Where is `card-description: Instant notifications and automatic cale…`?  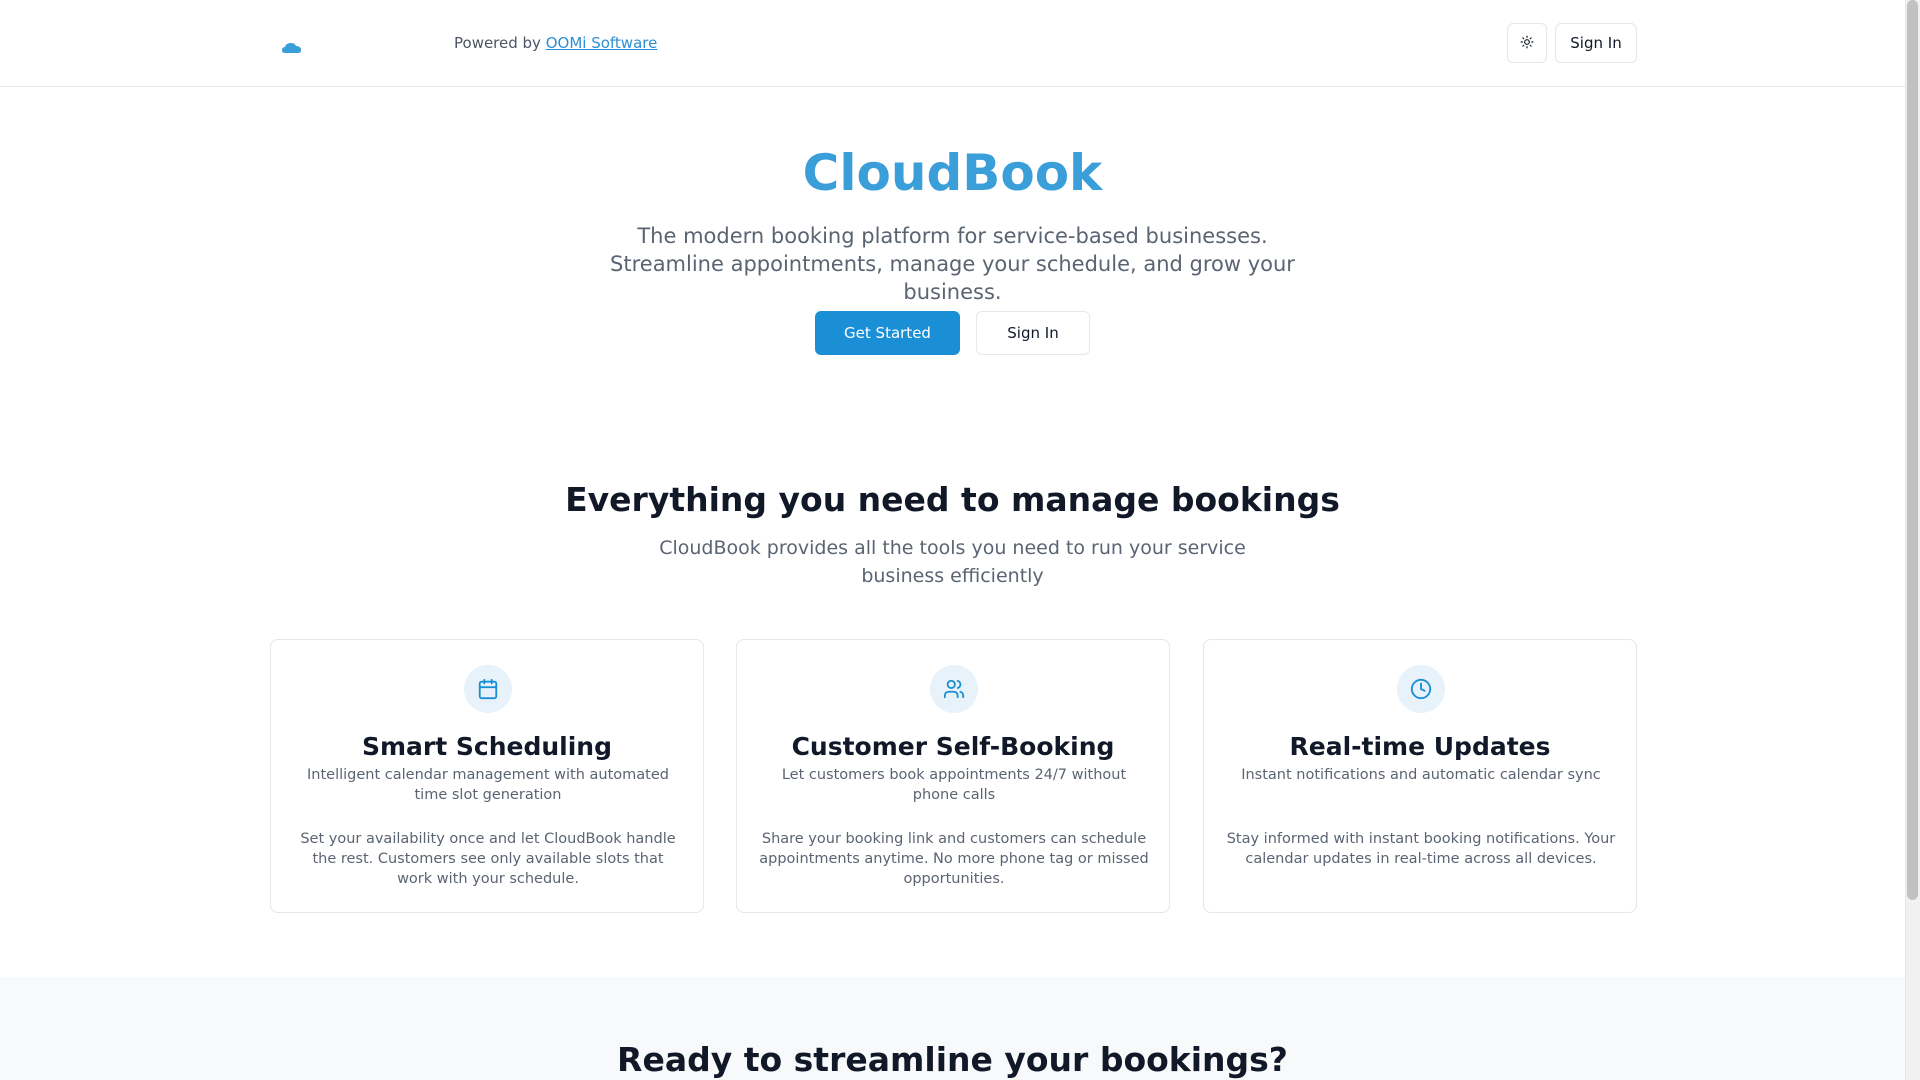 card-description: Instant notifications and automatic cale… is located at coordinates (1421, 775).